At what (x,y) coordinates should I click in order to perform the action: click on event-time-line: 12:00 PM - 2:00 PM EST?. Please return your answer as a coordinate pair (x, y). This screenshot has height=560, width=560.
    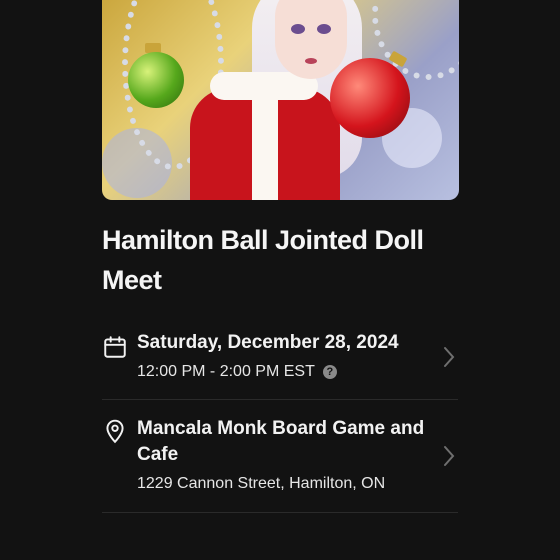
    Looking at the image, I should click on (237, 372).